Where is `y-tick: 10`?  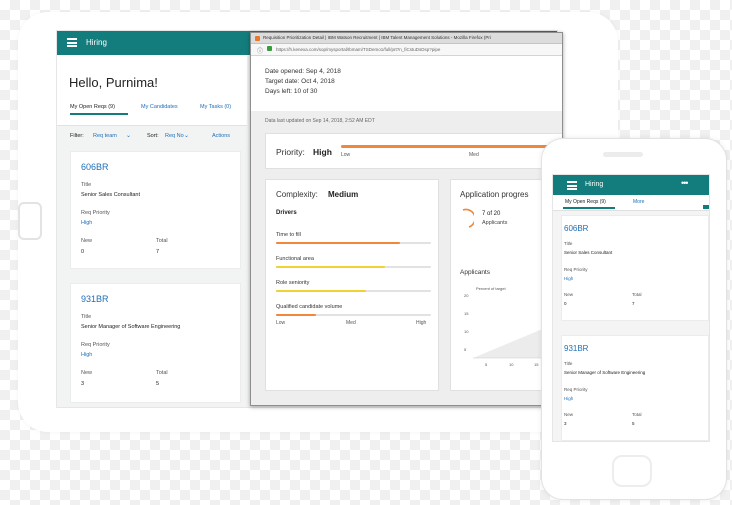 y-tick: 10 is located at coordinates (466, 331).